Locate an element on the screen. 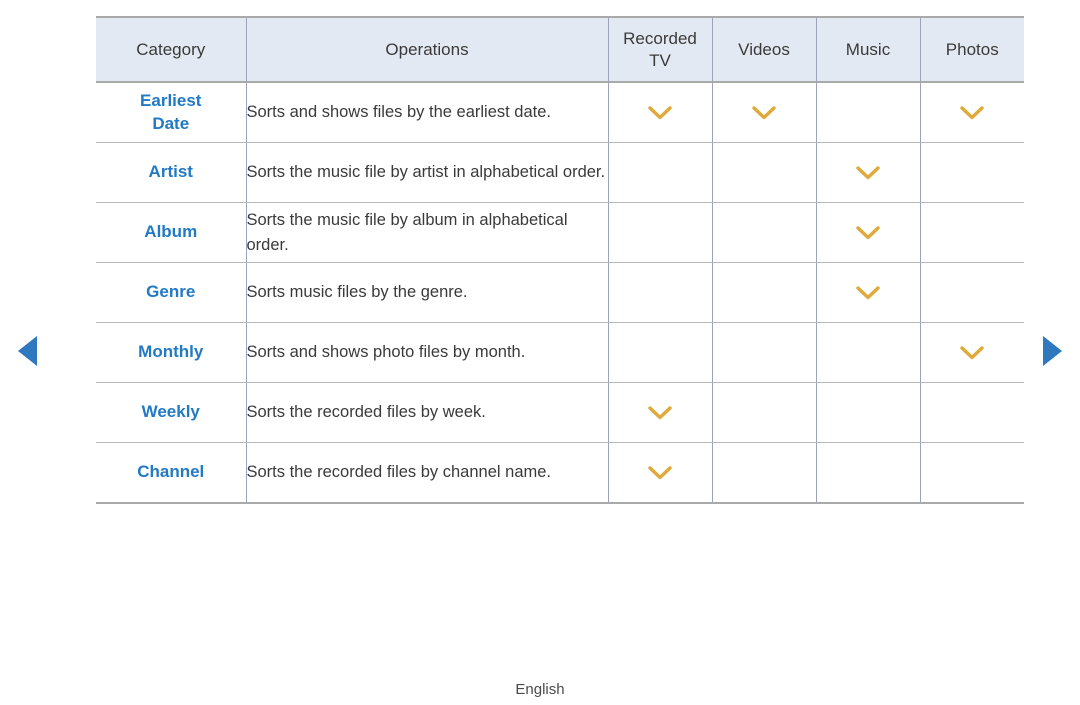 This screenshot has width=1080, height=705. language-label: English is located at coordinates (540, 689).